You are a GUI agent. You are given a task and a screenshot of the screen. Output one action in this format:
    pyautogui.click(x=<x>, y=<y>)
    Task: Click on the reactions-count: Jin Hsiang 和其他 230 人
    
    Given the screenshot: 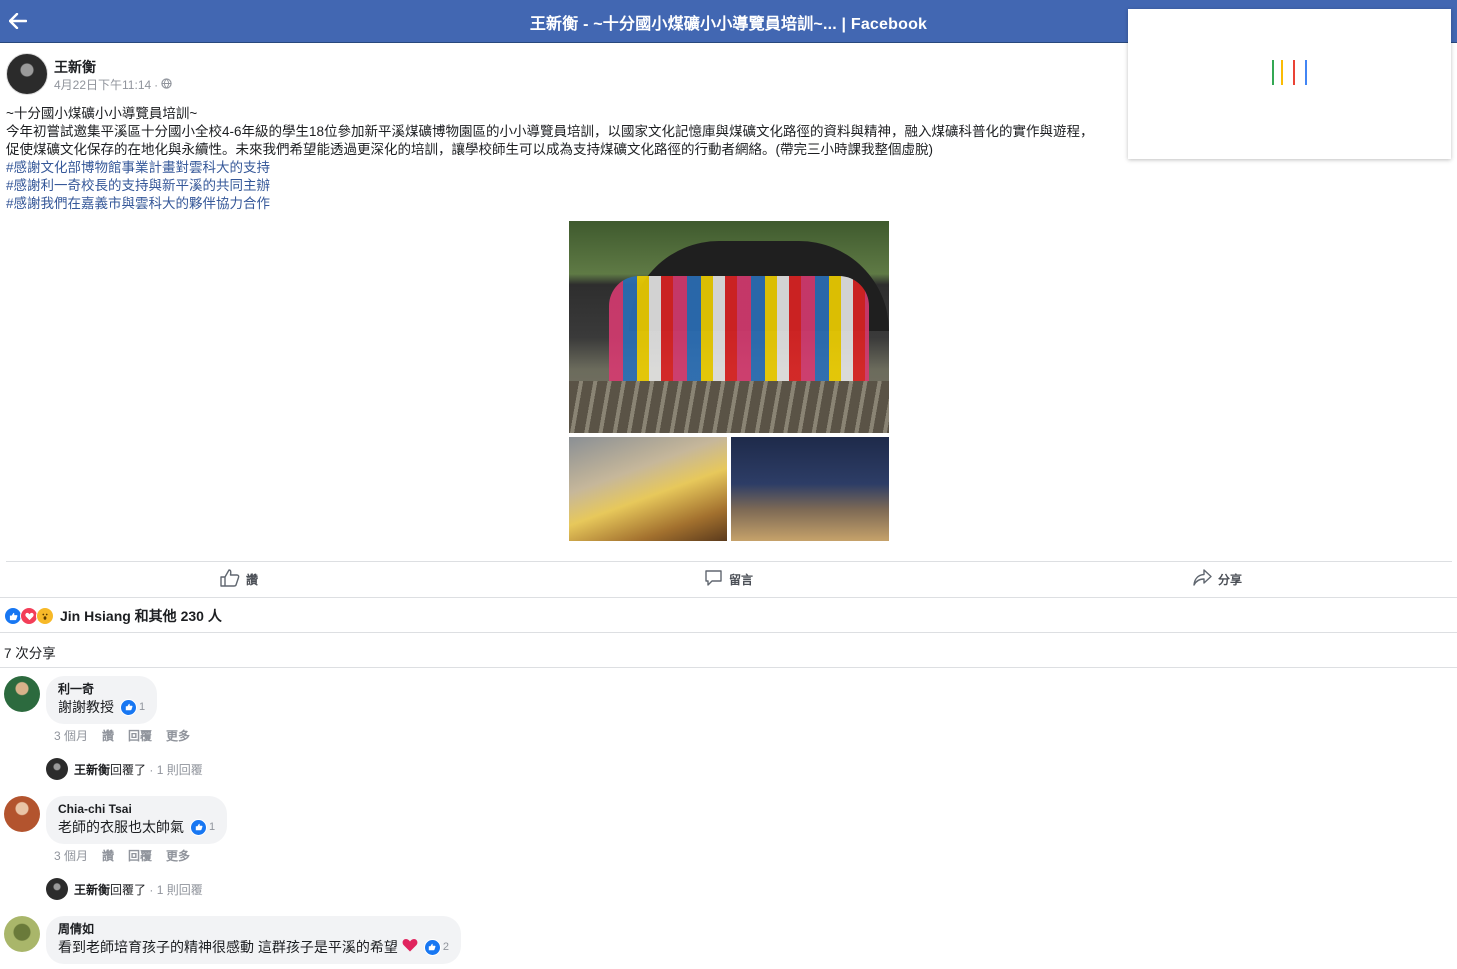 What is the action you would take?
    pyautogui.click(x=141, y=616)
    